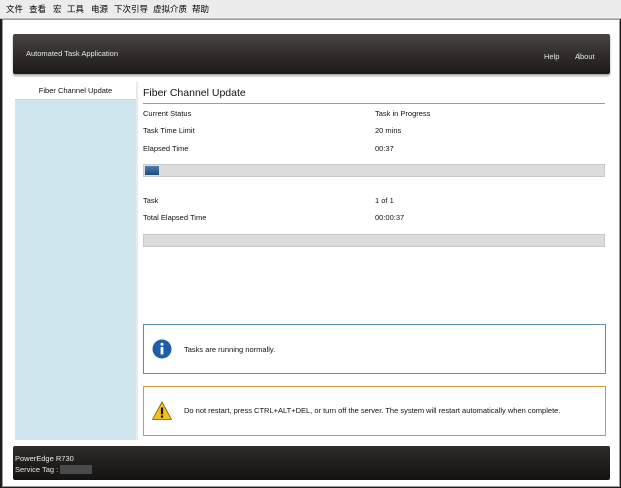  I want to click on current-status-value: Task in Progress, so click(403, 113).